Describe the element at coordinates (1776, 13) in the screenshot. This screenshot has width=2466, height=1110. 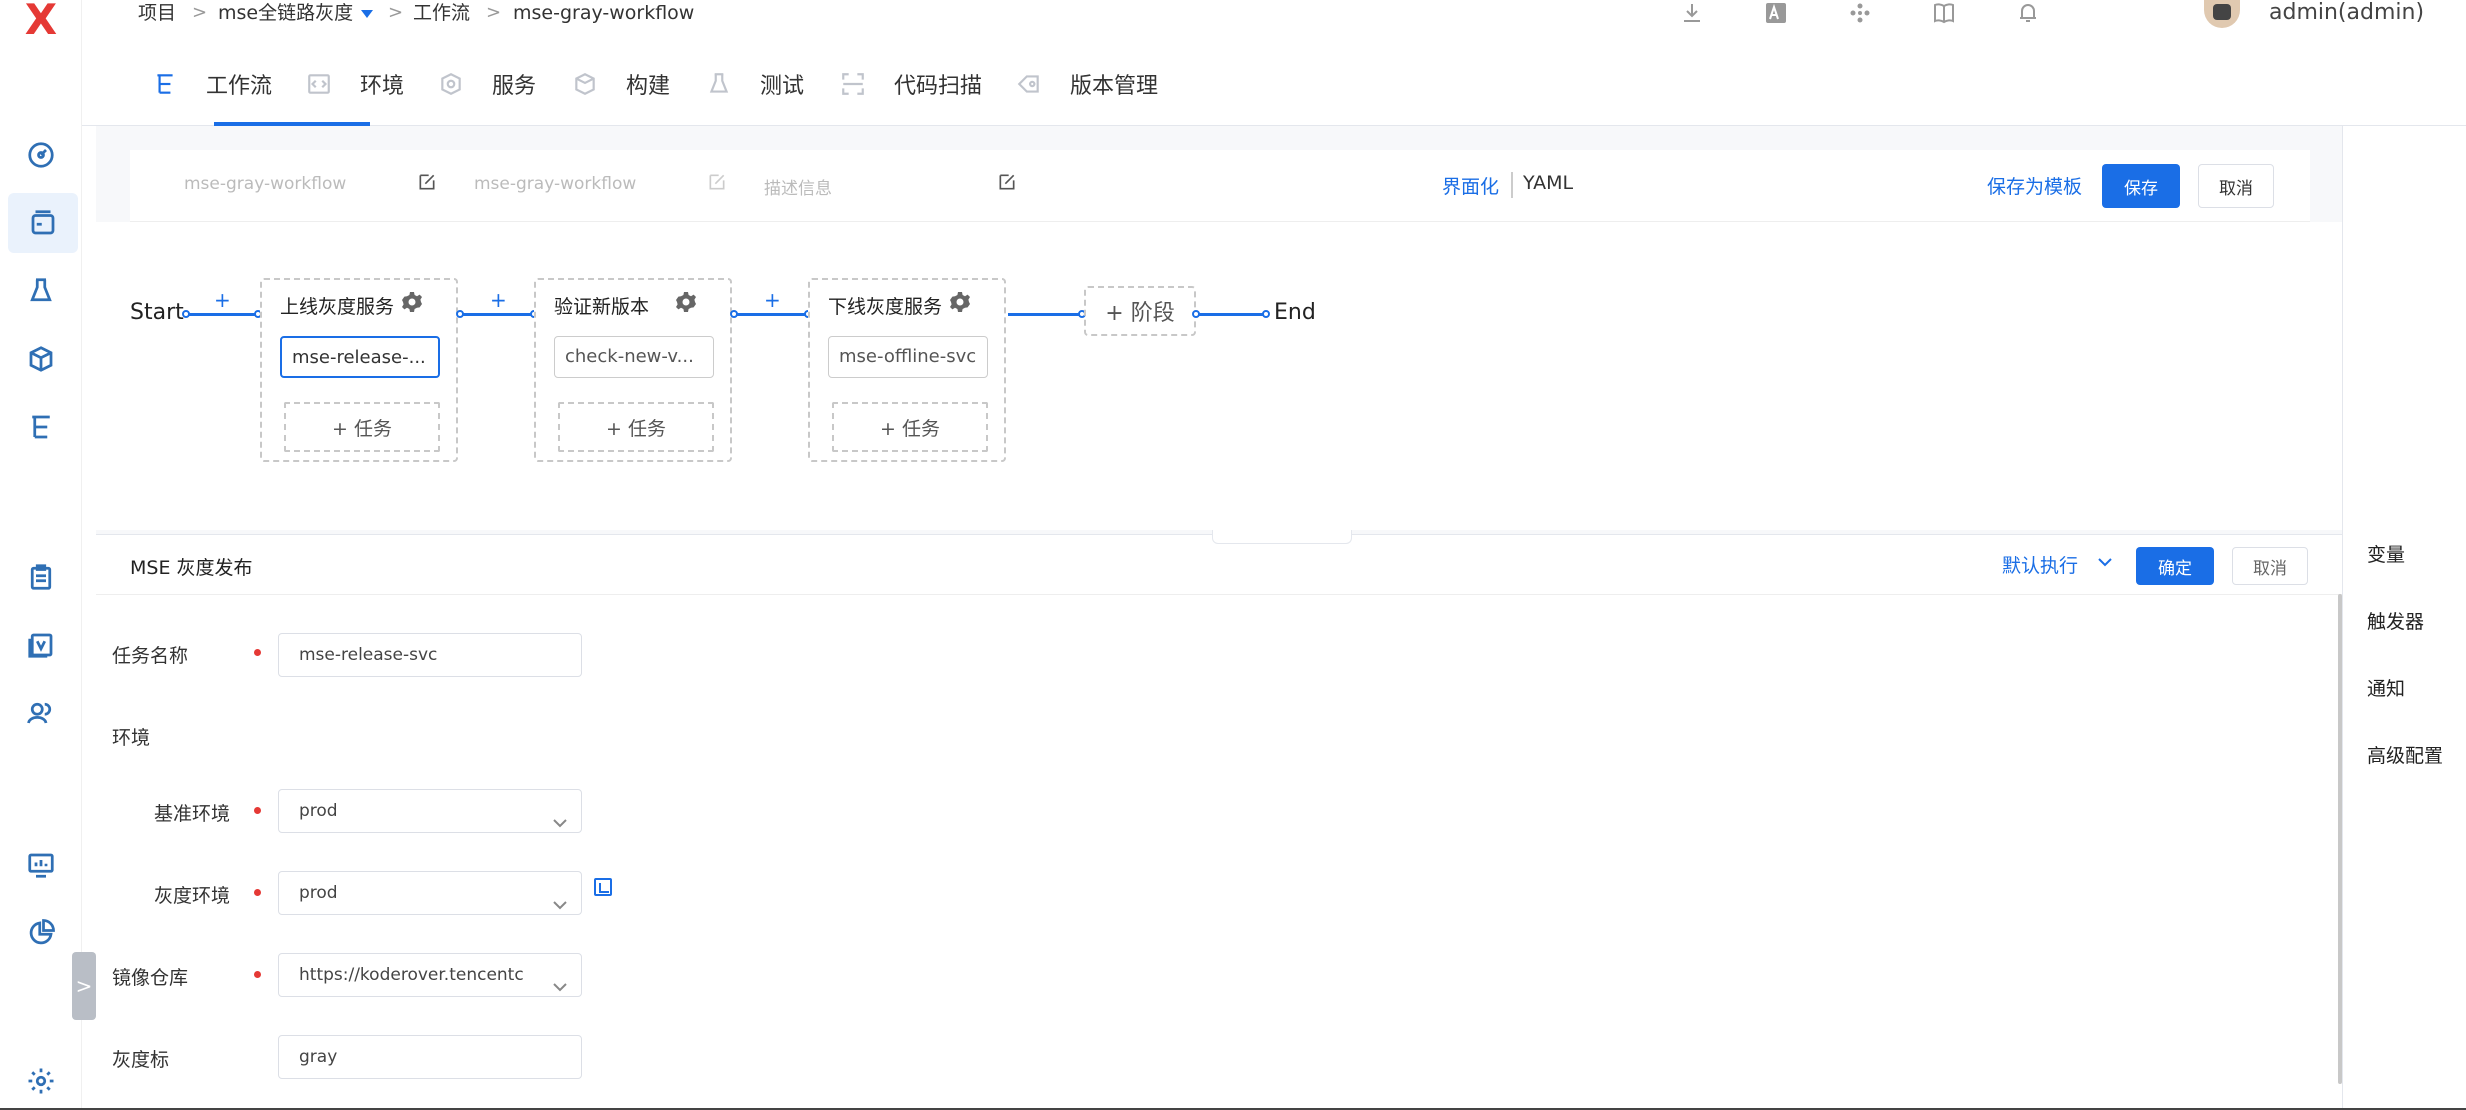
I see `translate-icon` at that location.